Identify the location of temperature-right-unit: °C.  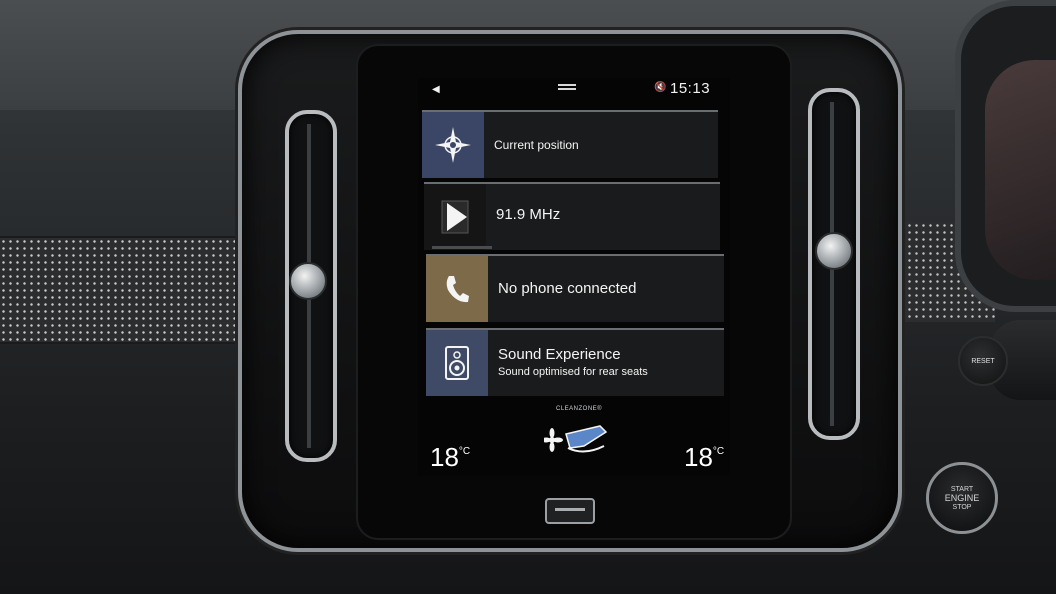
(718, 451).